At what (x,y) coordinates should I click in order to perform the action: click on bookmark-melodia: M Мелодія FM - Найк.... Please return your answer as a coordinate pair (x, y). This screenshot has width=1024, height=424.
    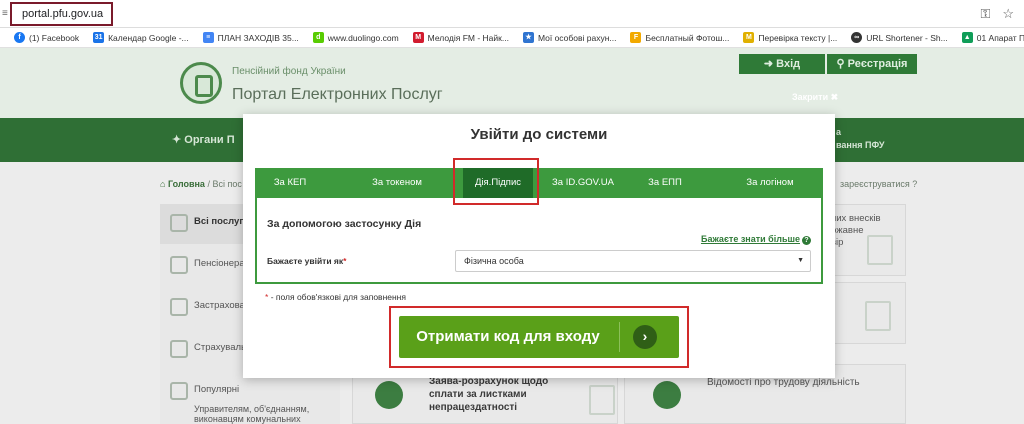
    Looking at the image, I should click on (460, 37).